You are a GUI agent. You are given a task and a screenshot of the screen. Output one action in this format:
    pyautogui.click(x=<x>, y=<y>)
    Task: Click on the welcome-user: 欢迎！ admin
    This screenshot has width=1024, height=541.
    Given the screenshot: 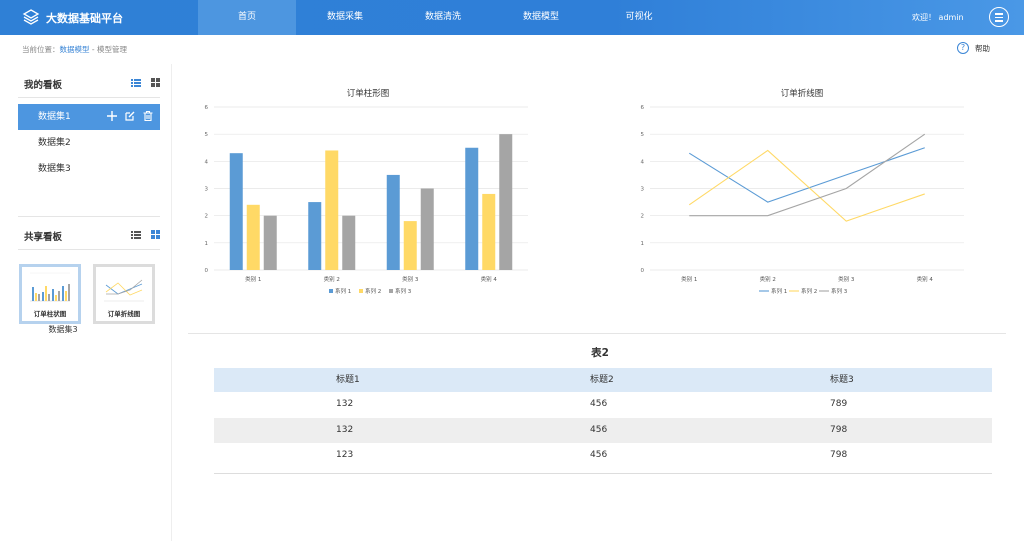 What is the action you would take?
    pyautogui.click(x=938, y=17)
    